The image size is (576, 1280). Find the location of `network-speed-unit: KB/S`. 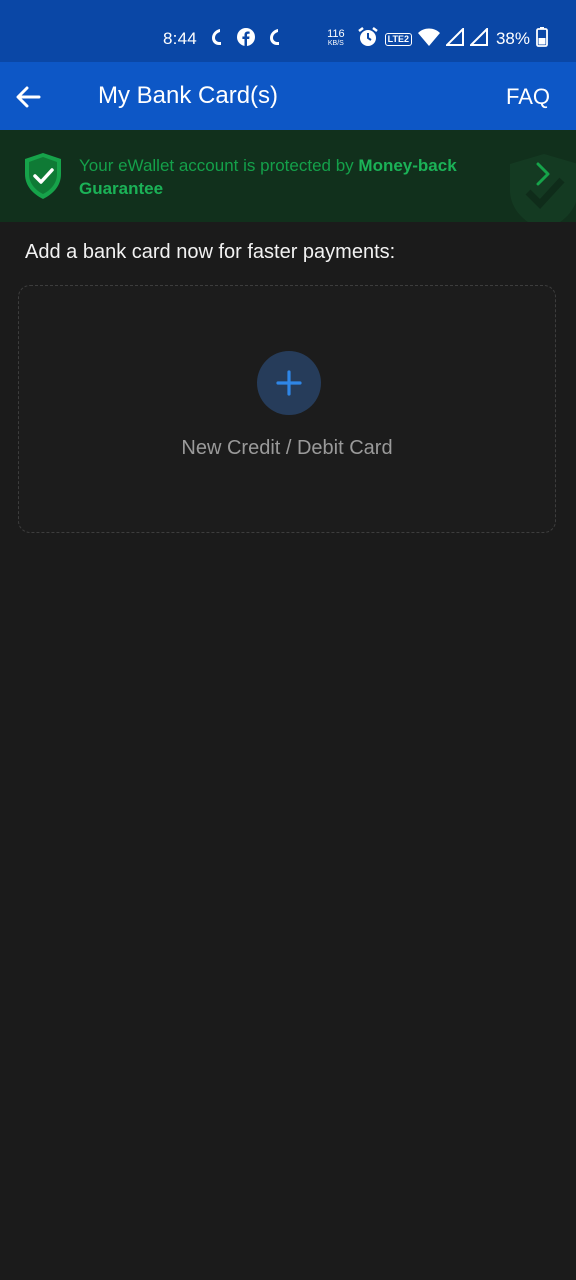

network-speed-unit: KB/S is located at coordinates (335, 43).